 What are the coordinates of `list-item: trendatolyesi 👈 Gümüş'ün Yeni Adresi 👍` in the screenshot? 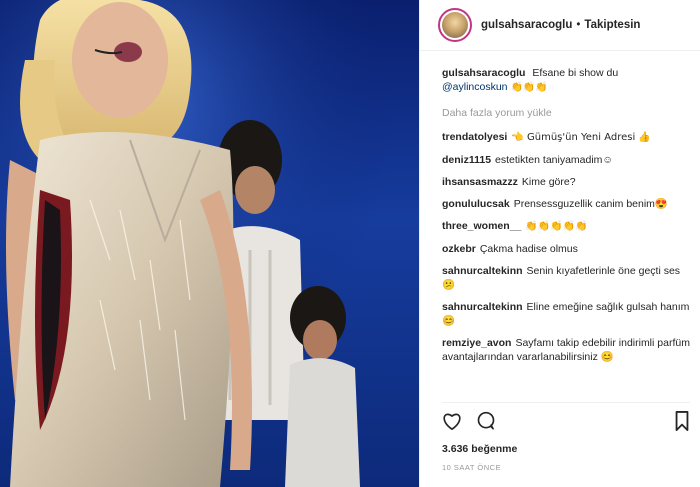 It's located at (567, 137).